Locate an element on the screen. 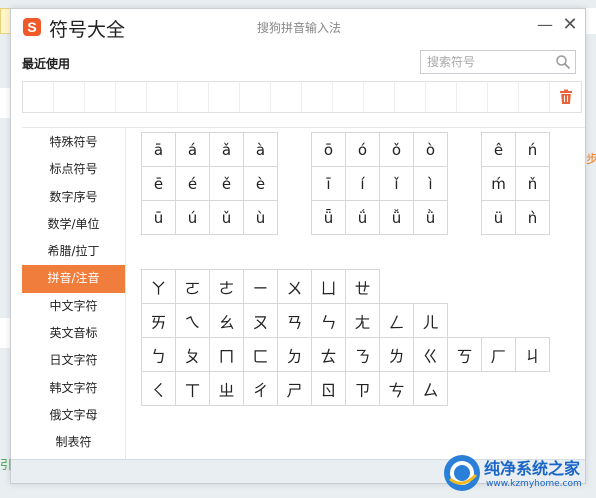  zhuyin-symbol-cell: ㄠ is located at coordinates (227, 321).